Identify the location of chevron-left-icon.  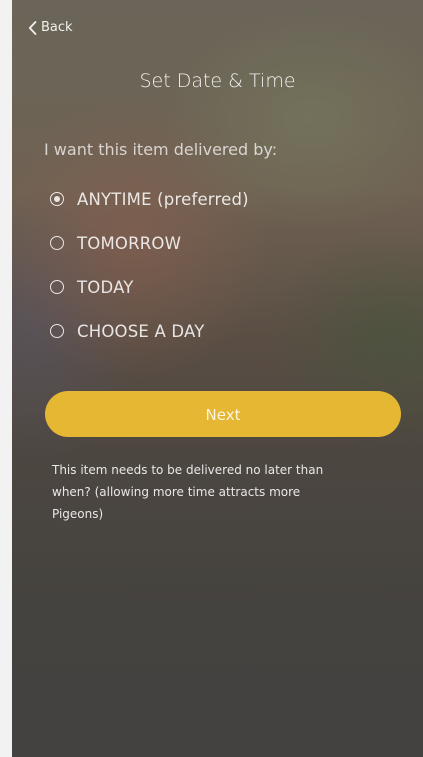
(32, 27).